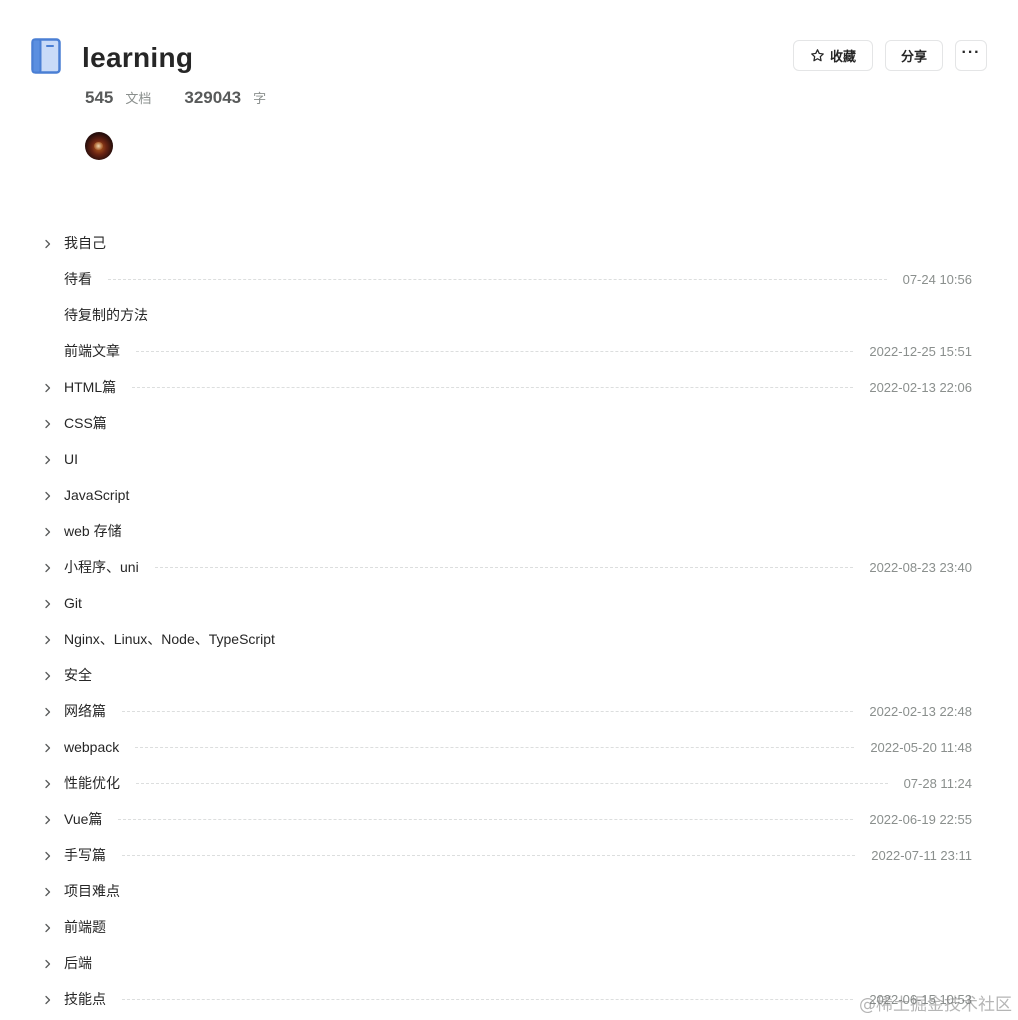  I want to click on tree-item-label: 待看, so click(78, 279).